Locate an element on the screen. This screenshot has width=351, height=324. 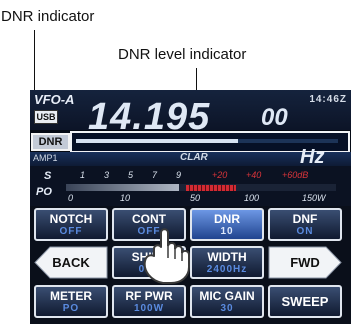
s-tick: 7 is located at coordinates (155, 175).